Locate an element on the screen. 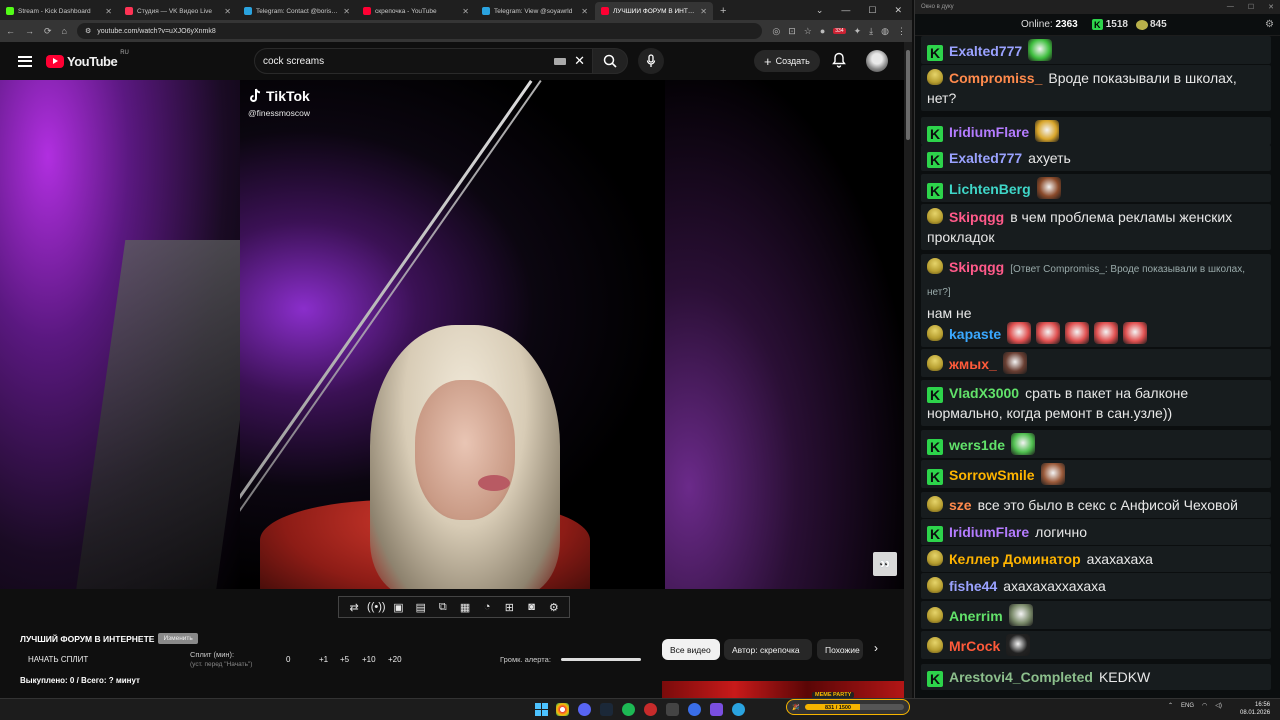 The height and width of the screenshot is (720, 1280). edit-title-button: Изменить is located at coordinates (178, 638).